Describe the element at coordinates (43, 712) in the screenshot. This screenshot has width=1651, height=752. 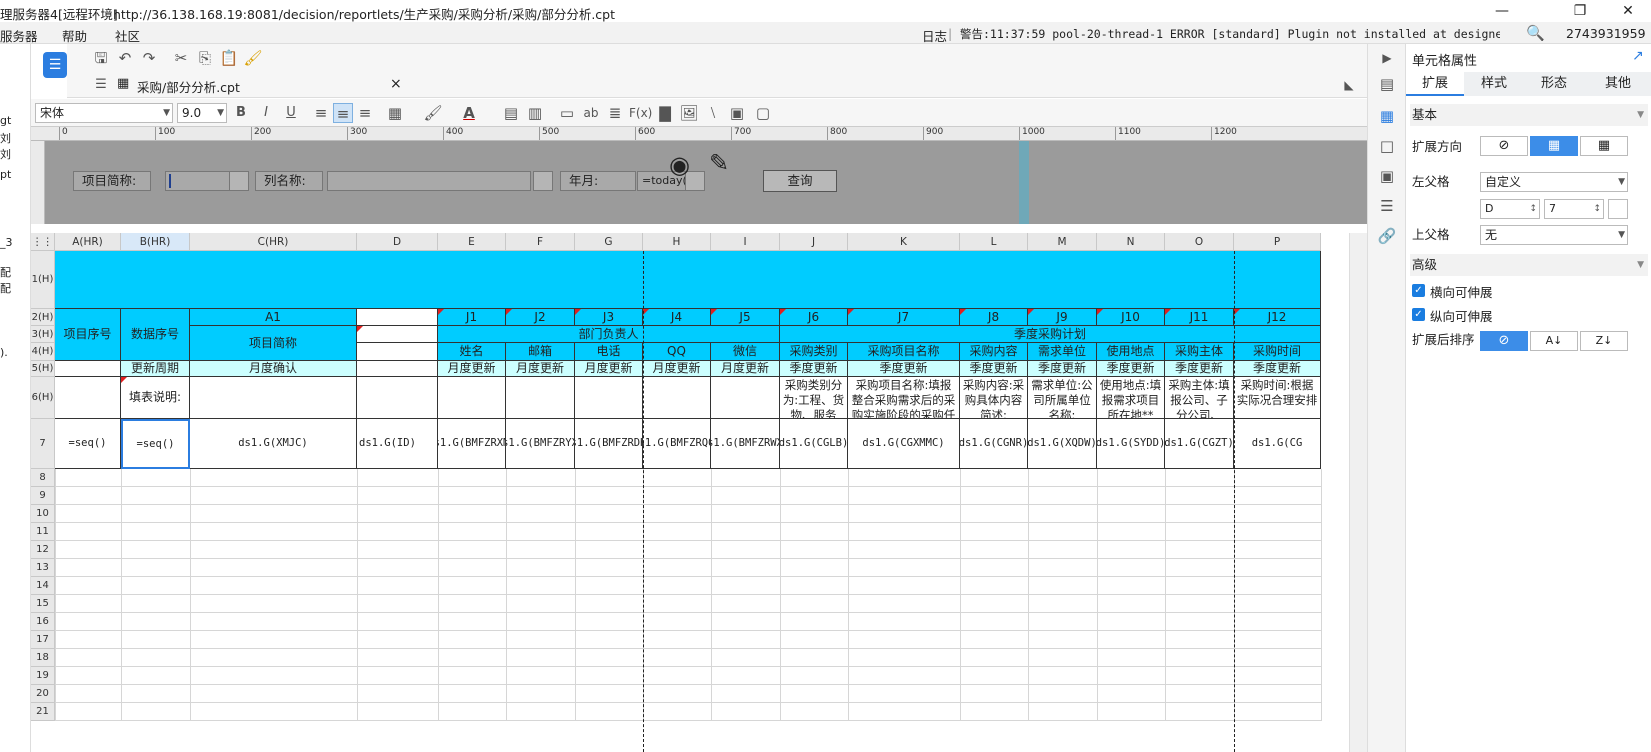
I see `row-header: 21` at that location.